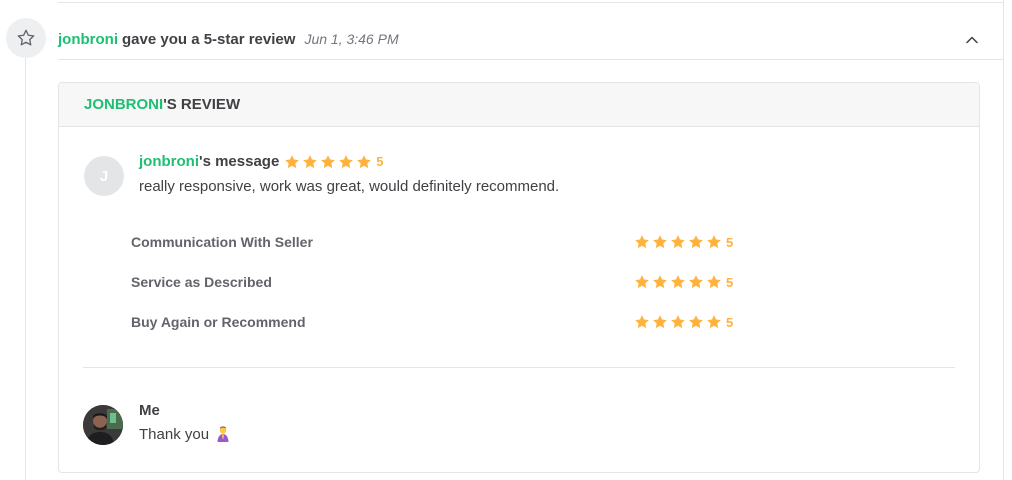 This screenshot has width=1012, height=480. I want to click on message-username-link: jonbroni, so click(169, 161).